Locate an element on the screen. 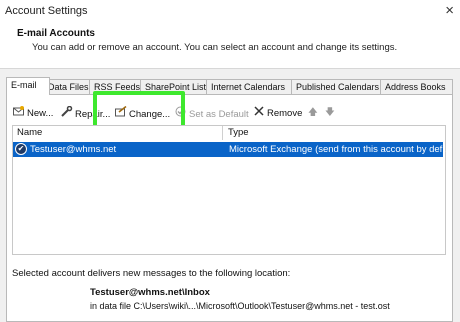 This screenshot has width=460, height=322. move-up-icon: 🡅 is located at coordinates (313, 113).